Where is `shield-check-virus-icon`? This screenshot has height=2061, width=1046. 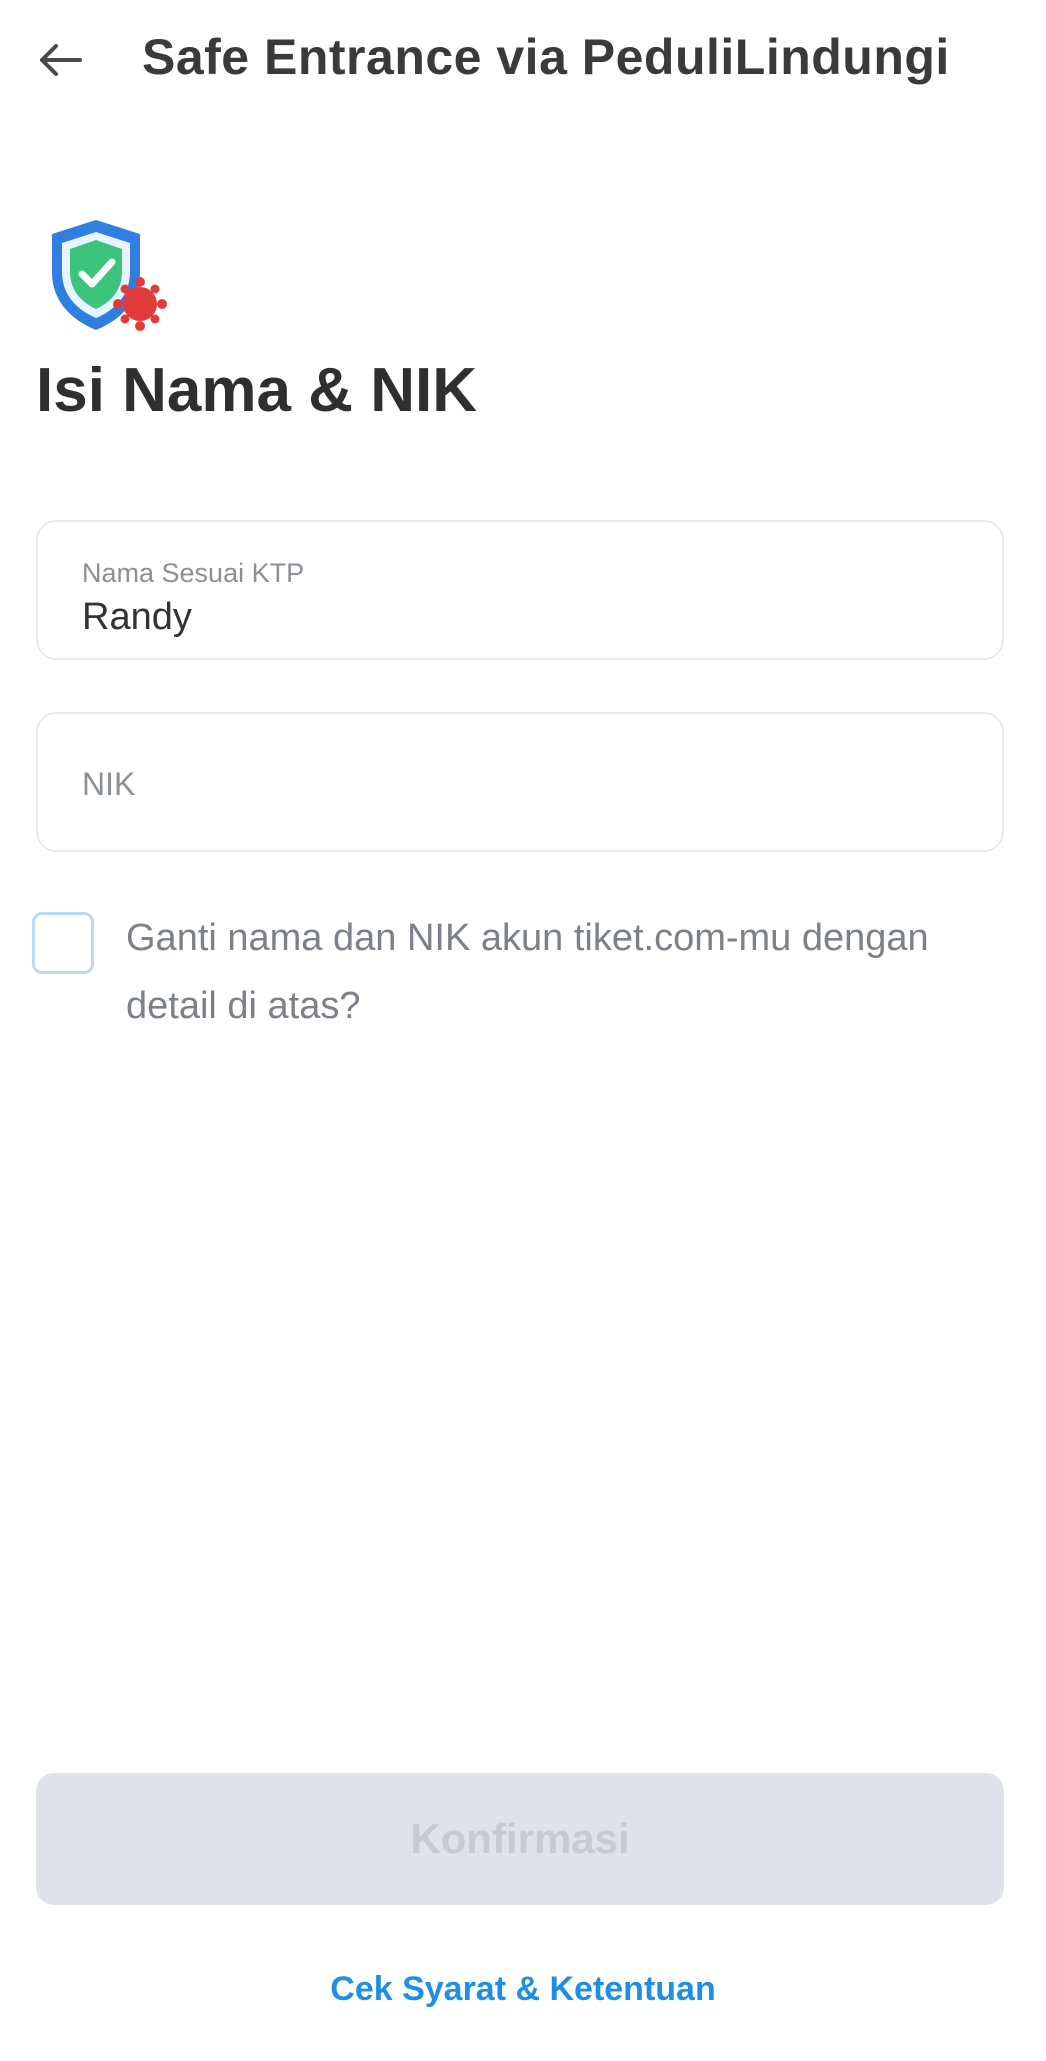
shield-check-virus-icon is located at coordinates (105, 277).